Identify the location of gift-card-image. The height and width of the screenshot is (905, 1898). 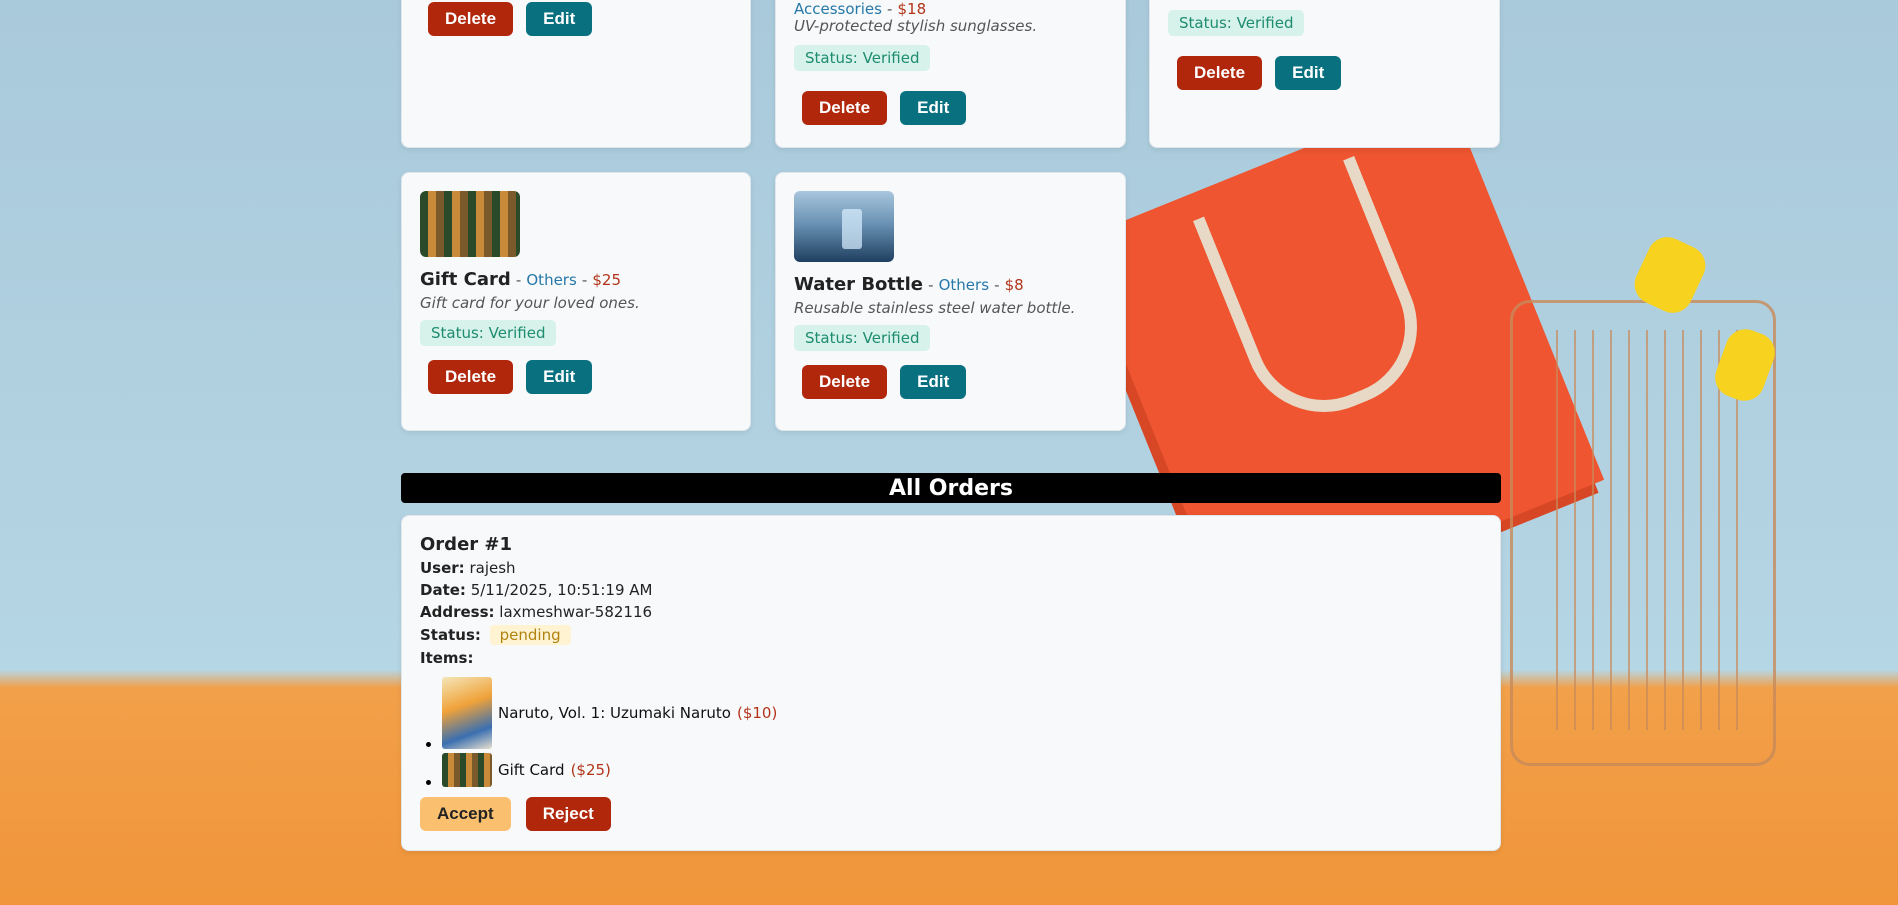
(467, 770).